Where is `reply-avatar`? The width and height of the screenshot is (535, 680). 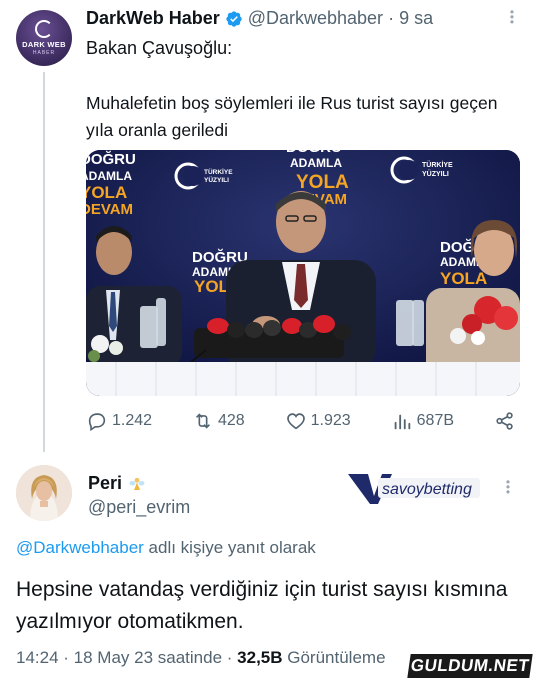 reply-avatar is located at coordinates (44, 493).